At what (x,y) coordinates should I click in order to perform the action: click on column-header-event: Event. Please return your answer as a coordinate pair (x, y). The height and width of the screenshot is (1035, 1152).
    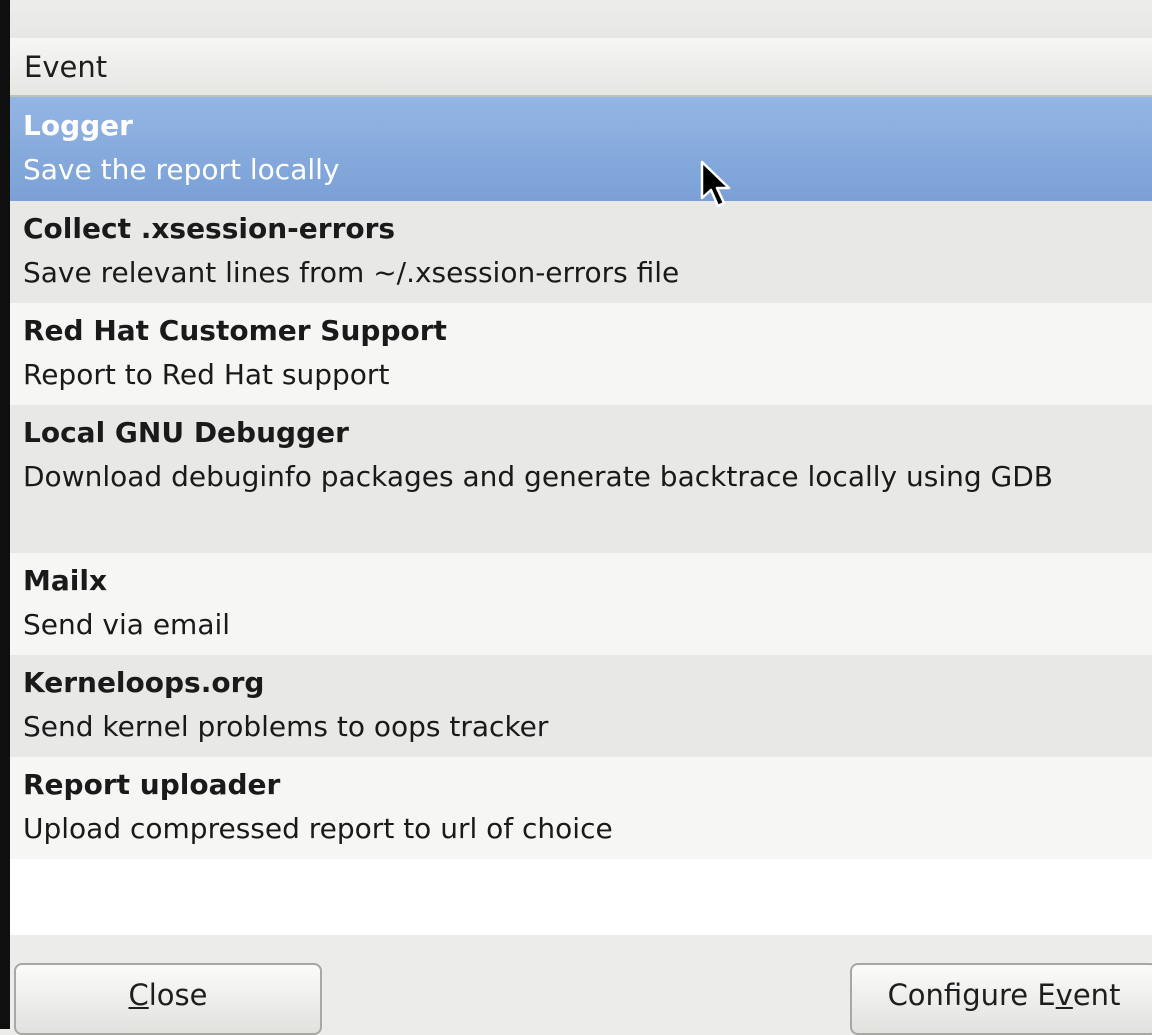
    Looking at the image, I should click on (581, 67).